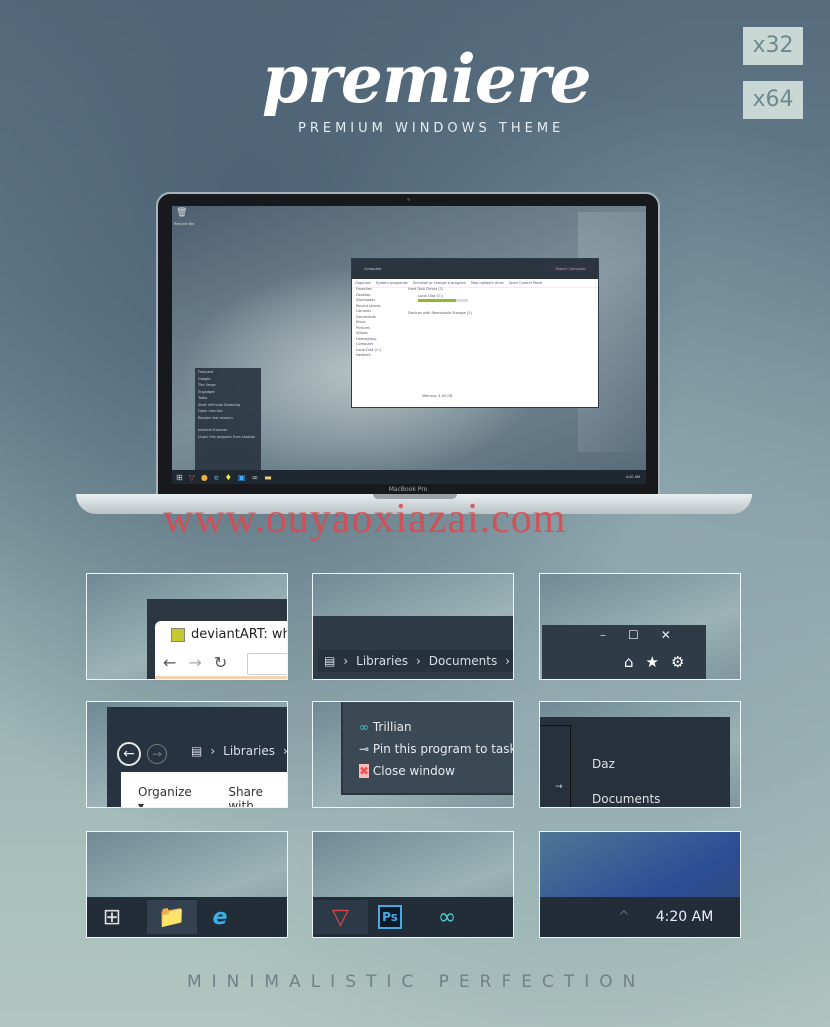  What do you see at coordinates (363, 283) in the screenshot?
I see `toolbar-organize: Organize` at bounding box center [363, 283].